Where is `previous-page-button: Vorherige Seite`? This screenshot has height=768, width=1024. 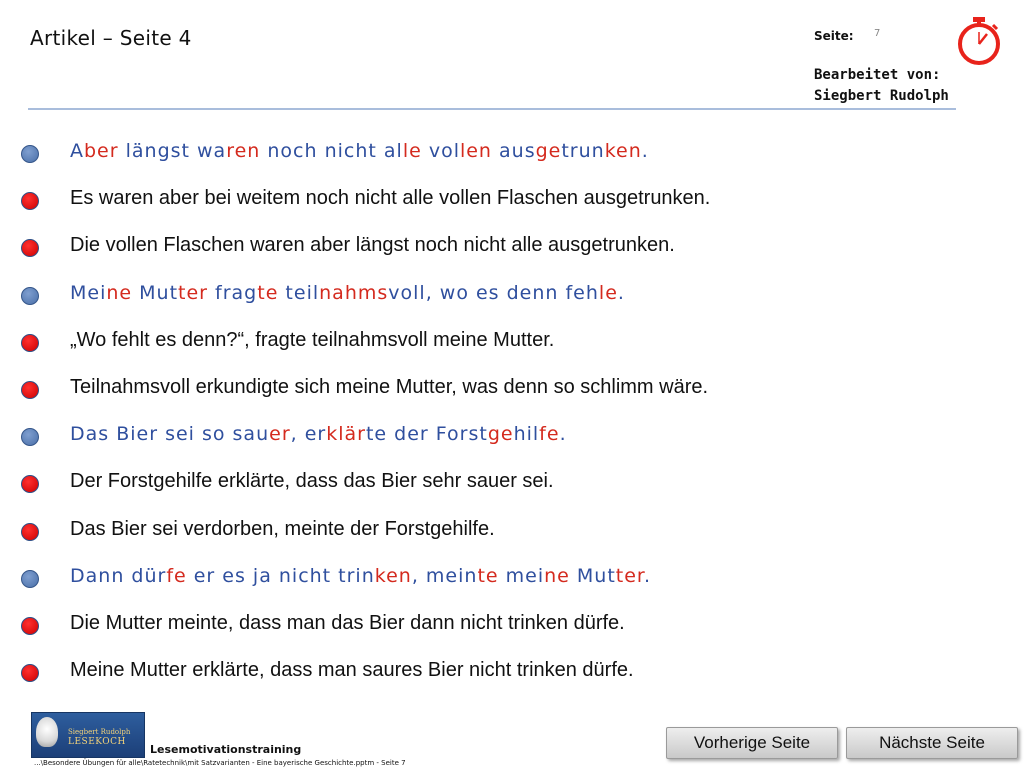
previous-page-button: Vorherige Seite is located at coordinates (752, 743).